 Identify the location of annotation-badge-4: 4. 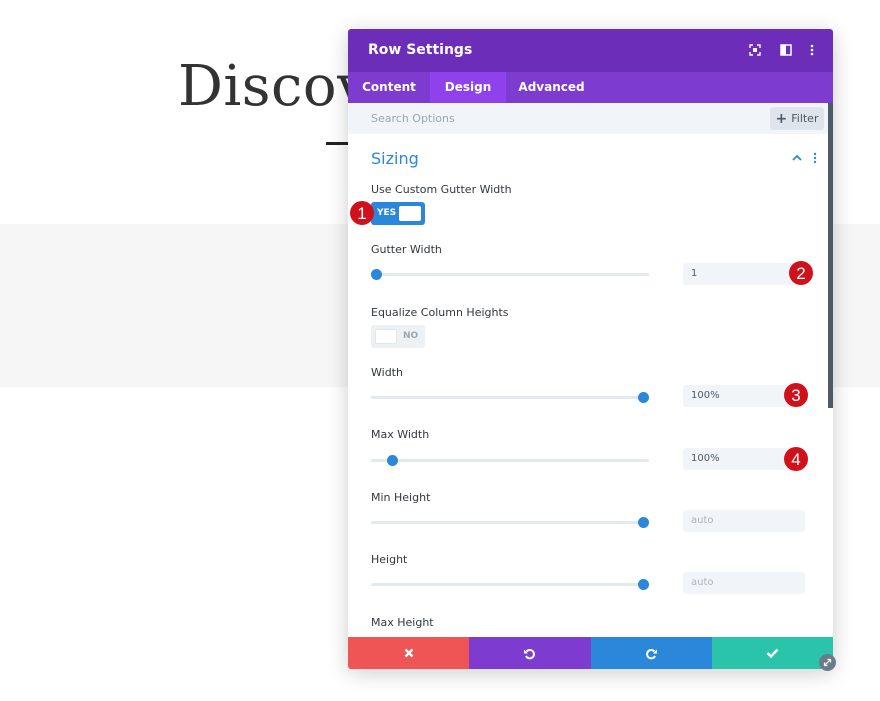
(796, 459).